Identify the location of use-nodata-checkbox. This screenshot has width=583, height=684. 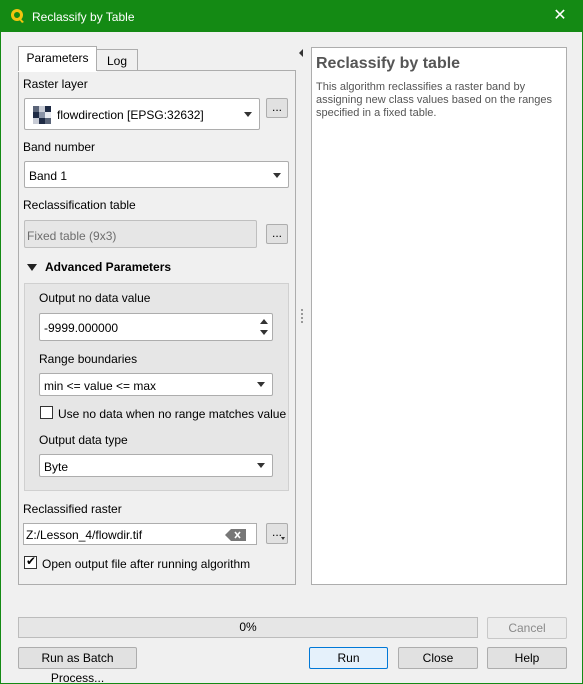
(46, 412).